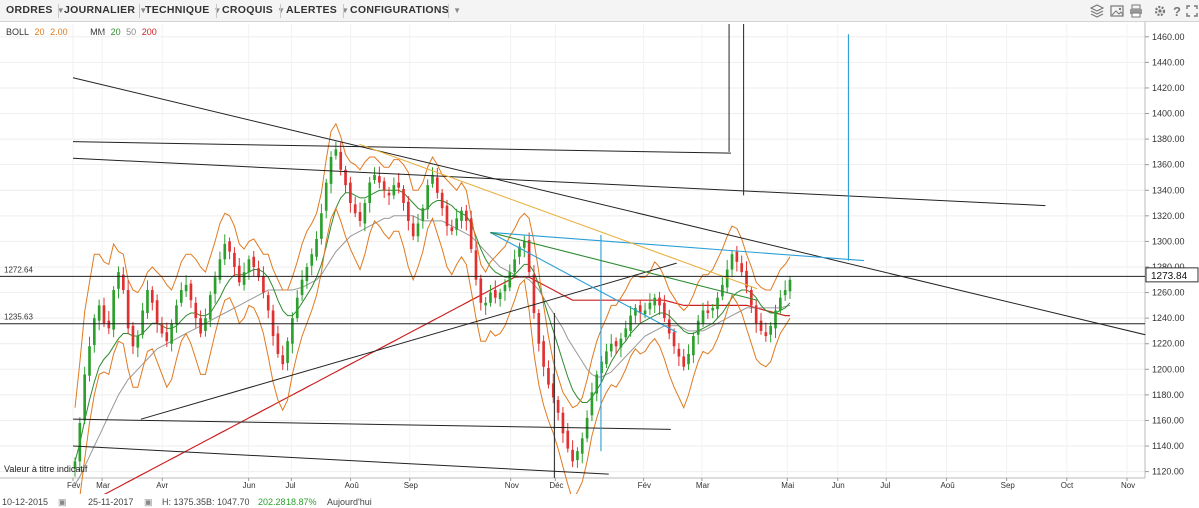  What do you see at coordinates (703, 485) in the screenshot?
I see `x-tick-label: Mar` at bounding box center [703, 485].